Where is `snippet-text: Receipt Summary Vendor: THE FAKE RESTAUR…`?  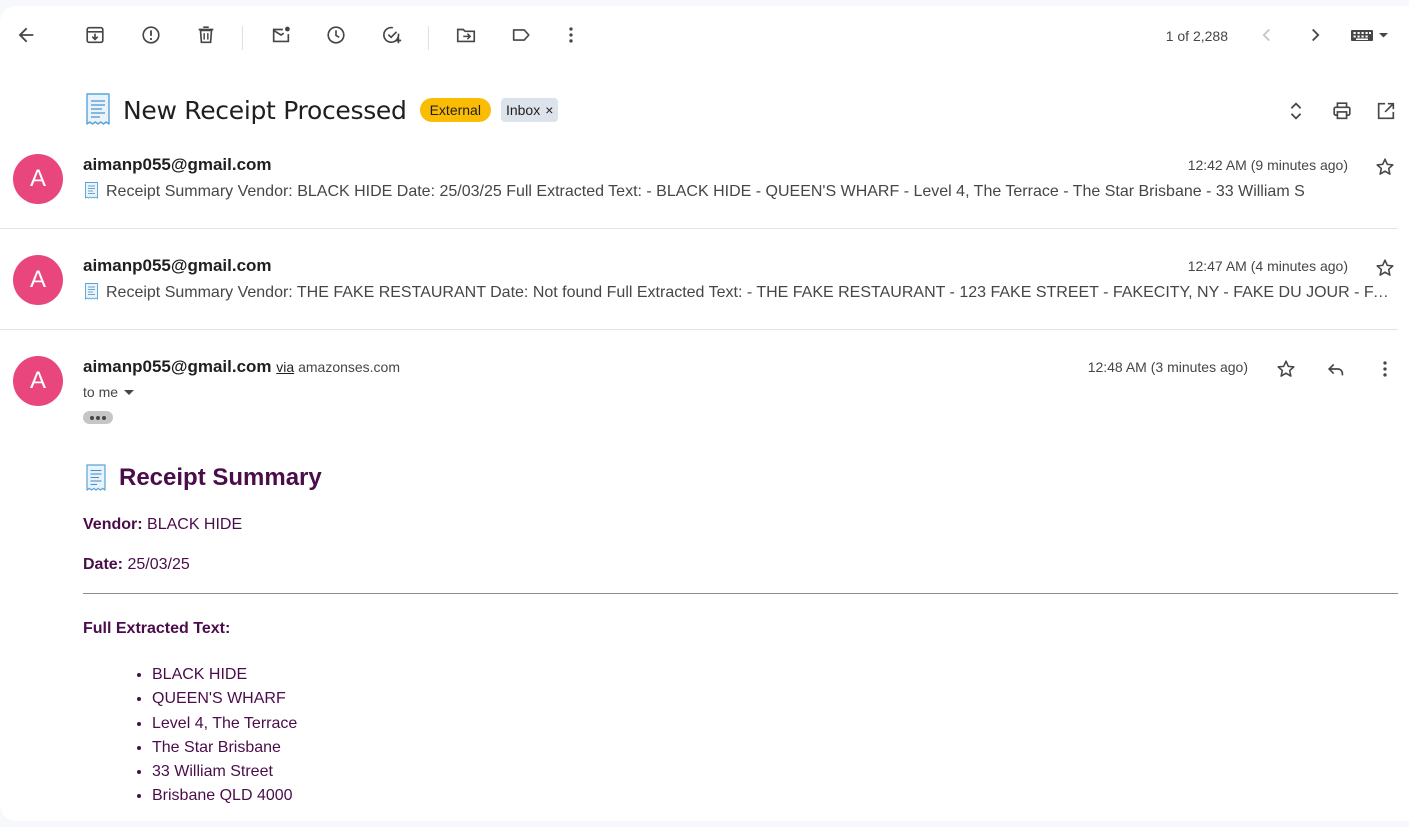
snippet-text: Receipt Summary Vendor: THE FAKE RESTAUR… is located at coordinates (752, 292).